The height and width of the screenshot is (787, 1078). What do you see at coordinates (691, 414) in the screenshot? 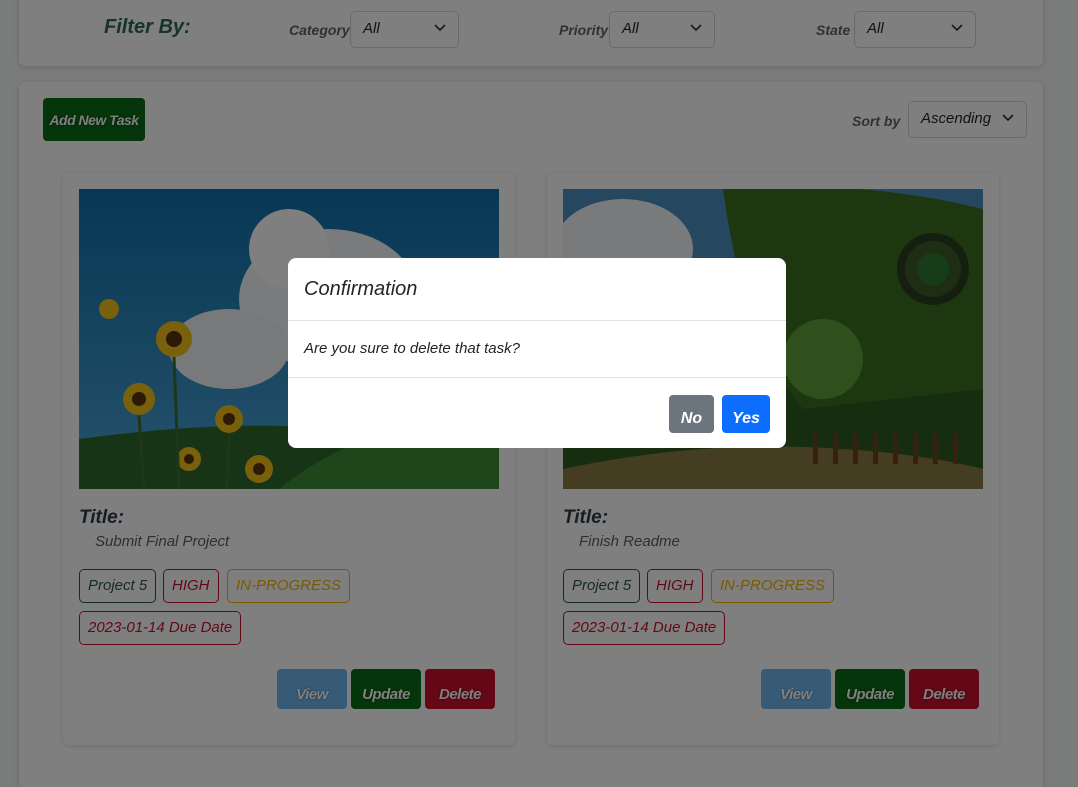
I see `no-button: No` at bounding box center [691, 414].